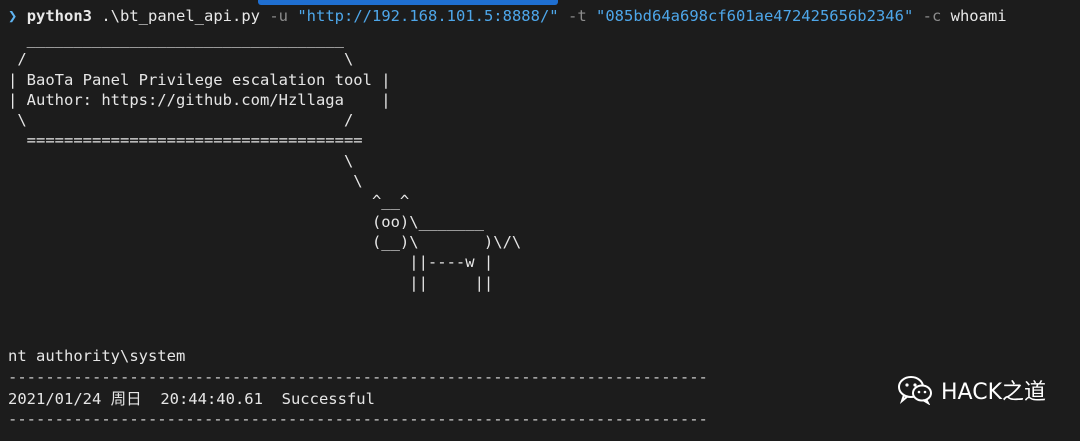 This screenshot has width=1080, height=441. Describe the element at coordinates (408, 2) in the screenshot. I see `selection-highlight` at that location.